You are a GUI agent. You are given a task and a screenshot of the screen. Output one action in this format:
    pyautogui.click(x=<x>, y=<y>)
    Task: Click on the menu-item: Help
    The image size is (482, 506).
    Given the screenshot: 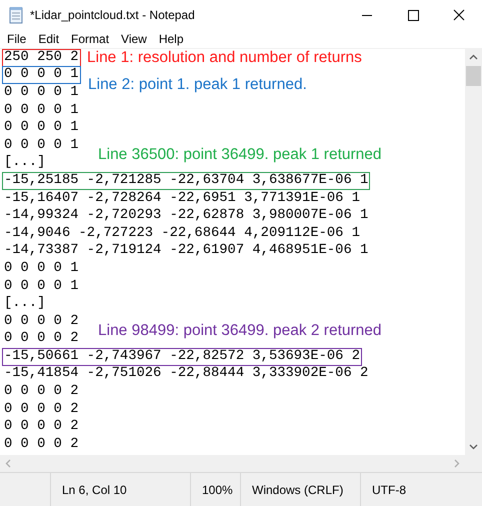 What is the action you would take?
    pyautogui.click(x=172, y=39)
    